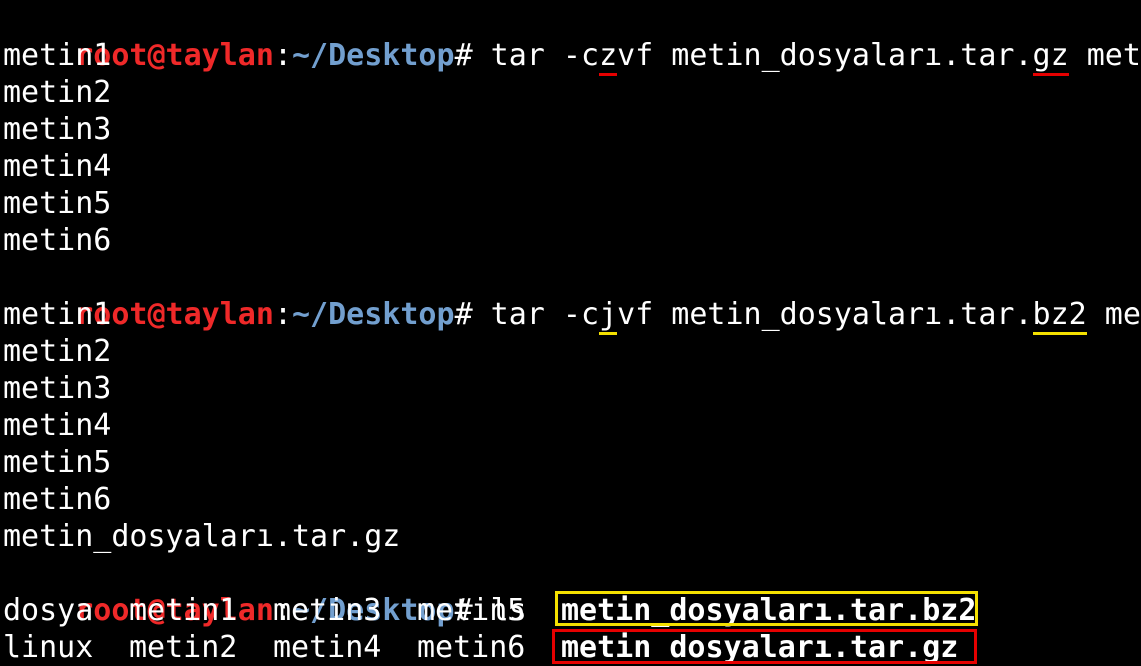  Describe the element at coordinates (764, 646) in the screenshot. I see `highlight-box-gz` at that location.